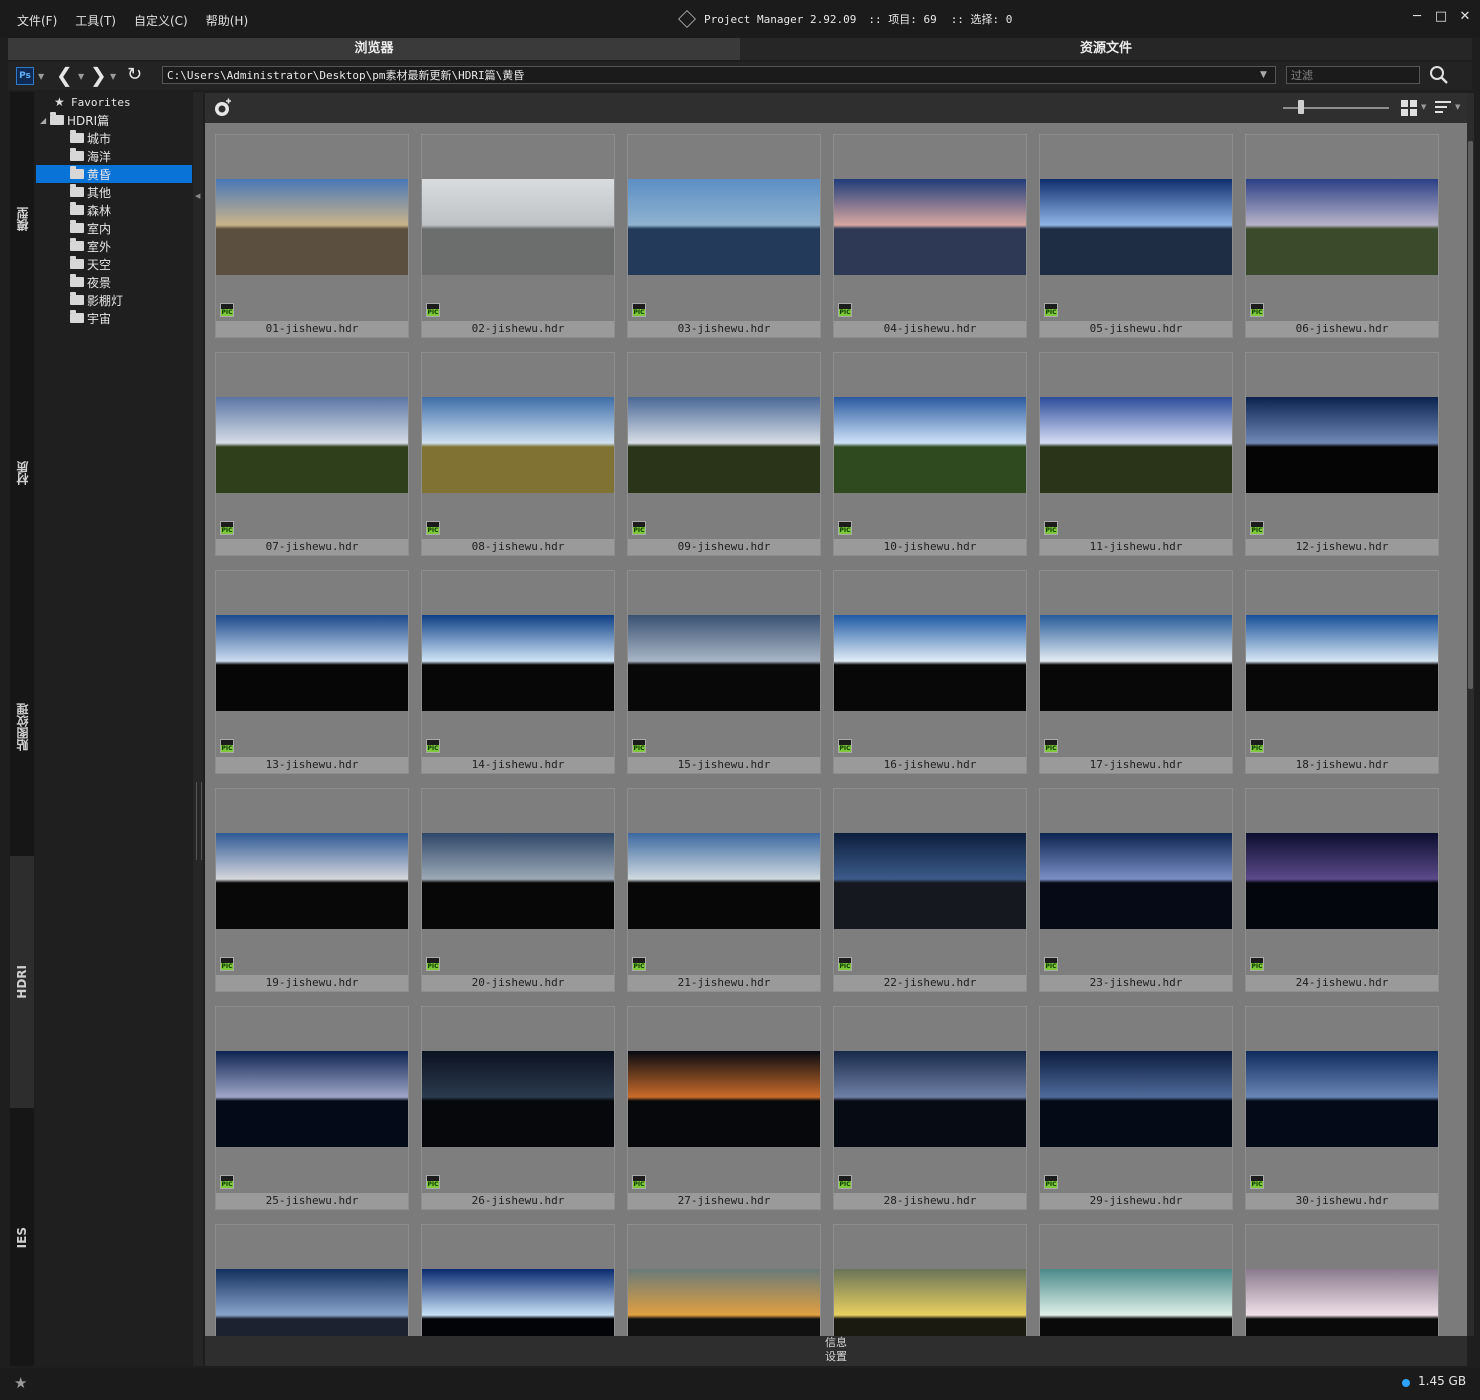  What do you see at coordinates (20, 1383) in the screenshot?
I see `star-icon: ★` at bounding box center [20, 1383].